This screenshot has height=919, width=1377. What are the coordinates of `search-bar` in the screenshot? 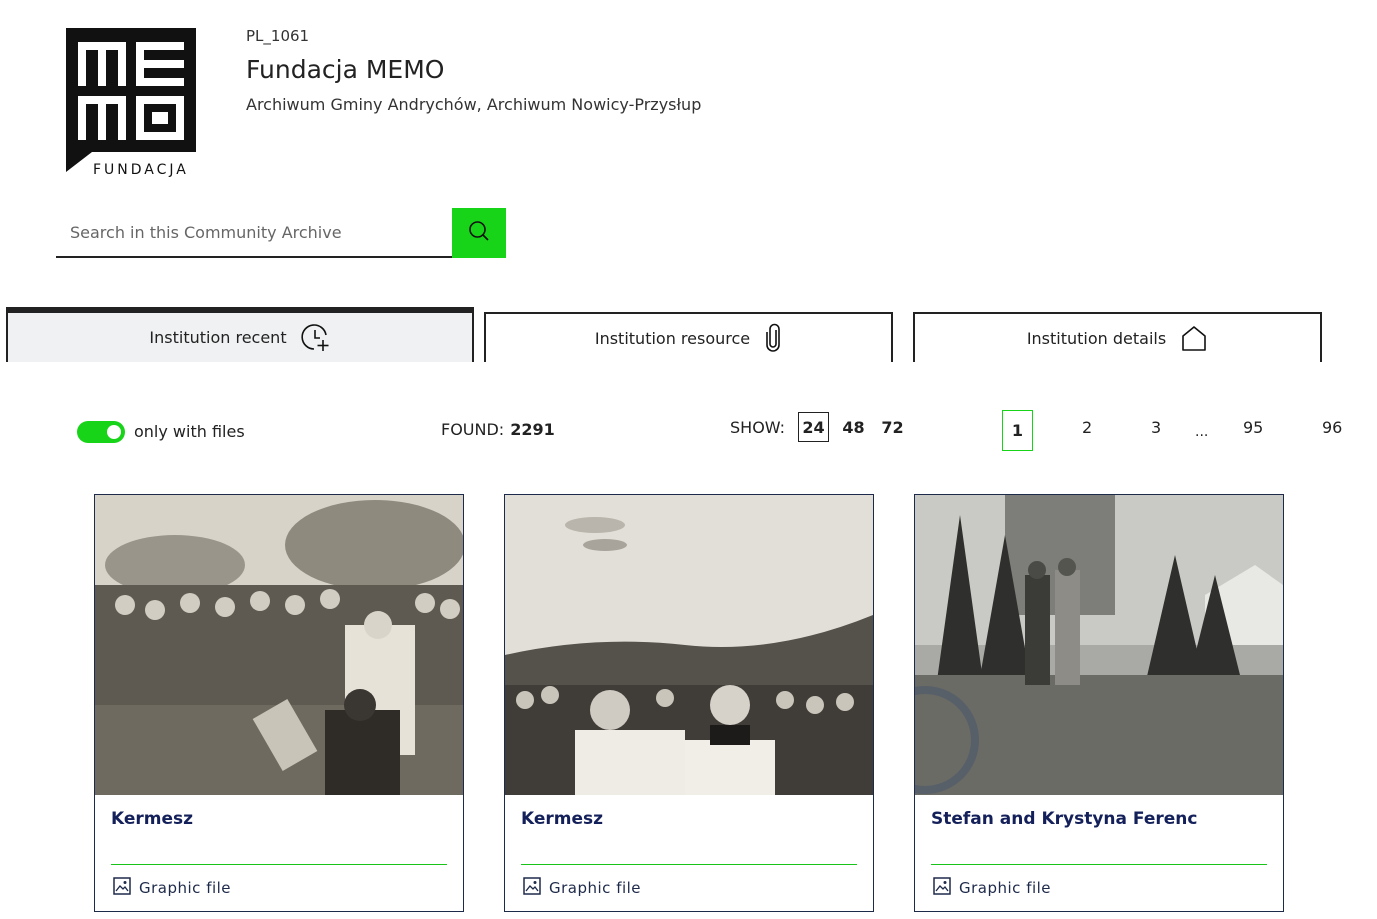 It's located at (281, 233).